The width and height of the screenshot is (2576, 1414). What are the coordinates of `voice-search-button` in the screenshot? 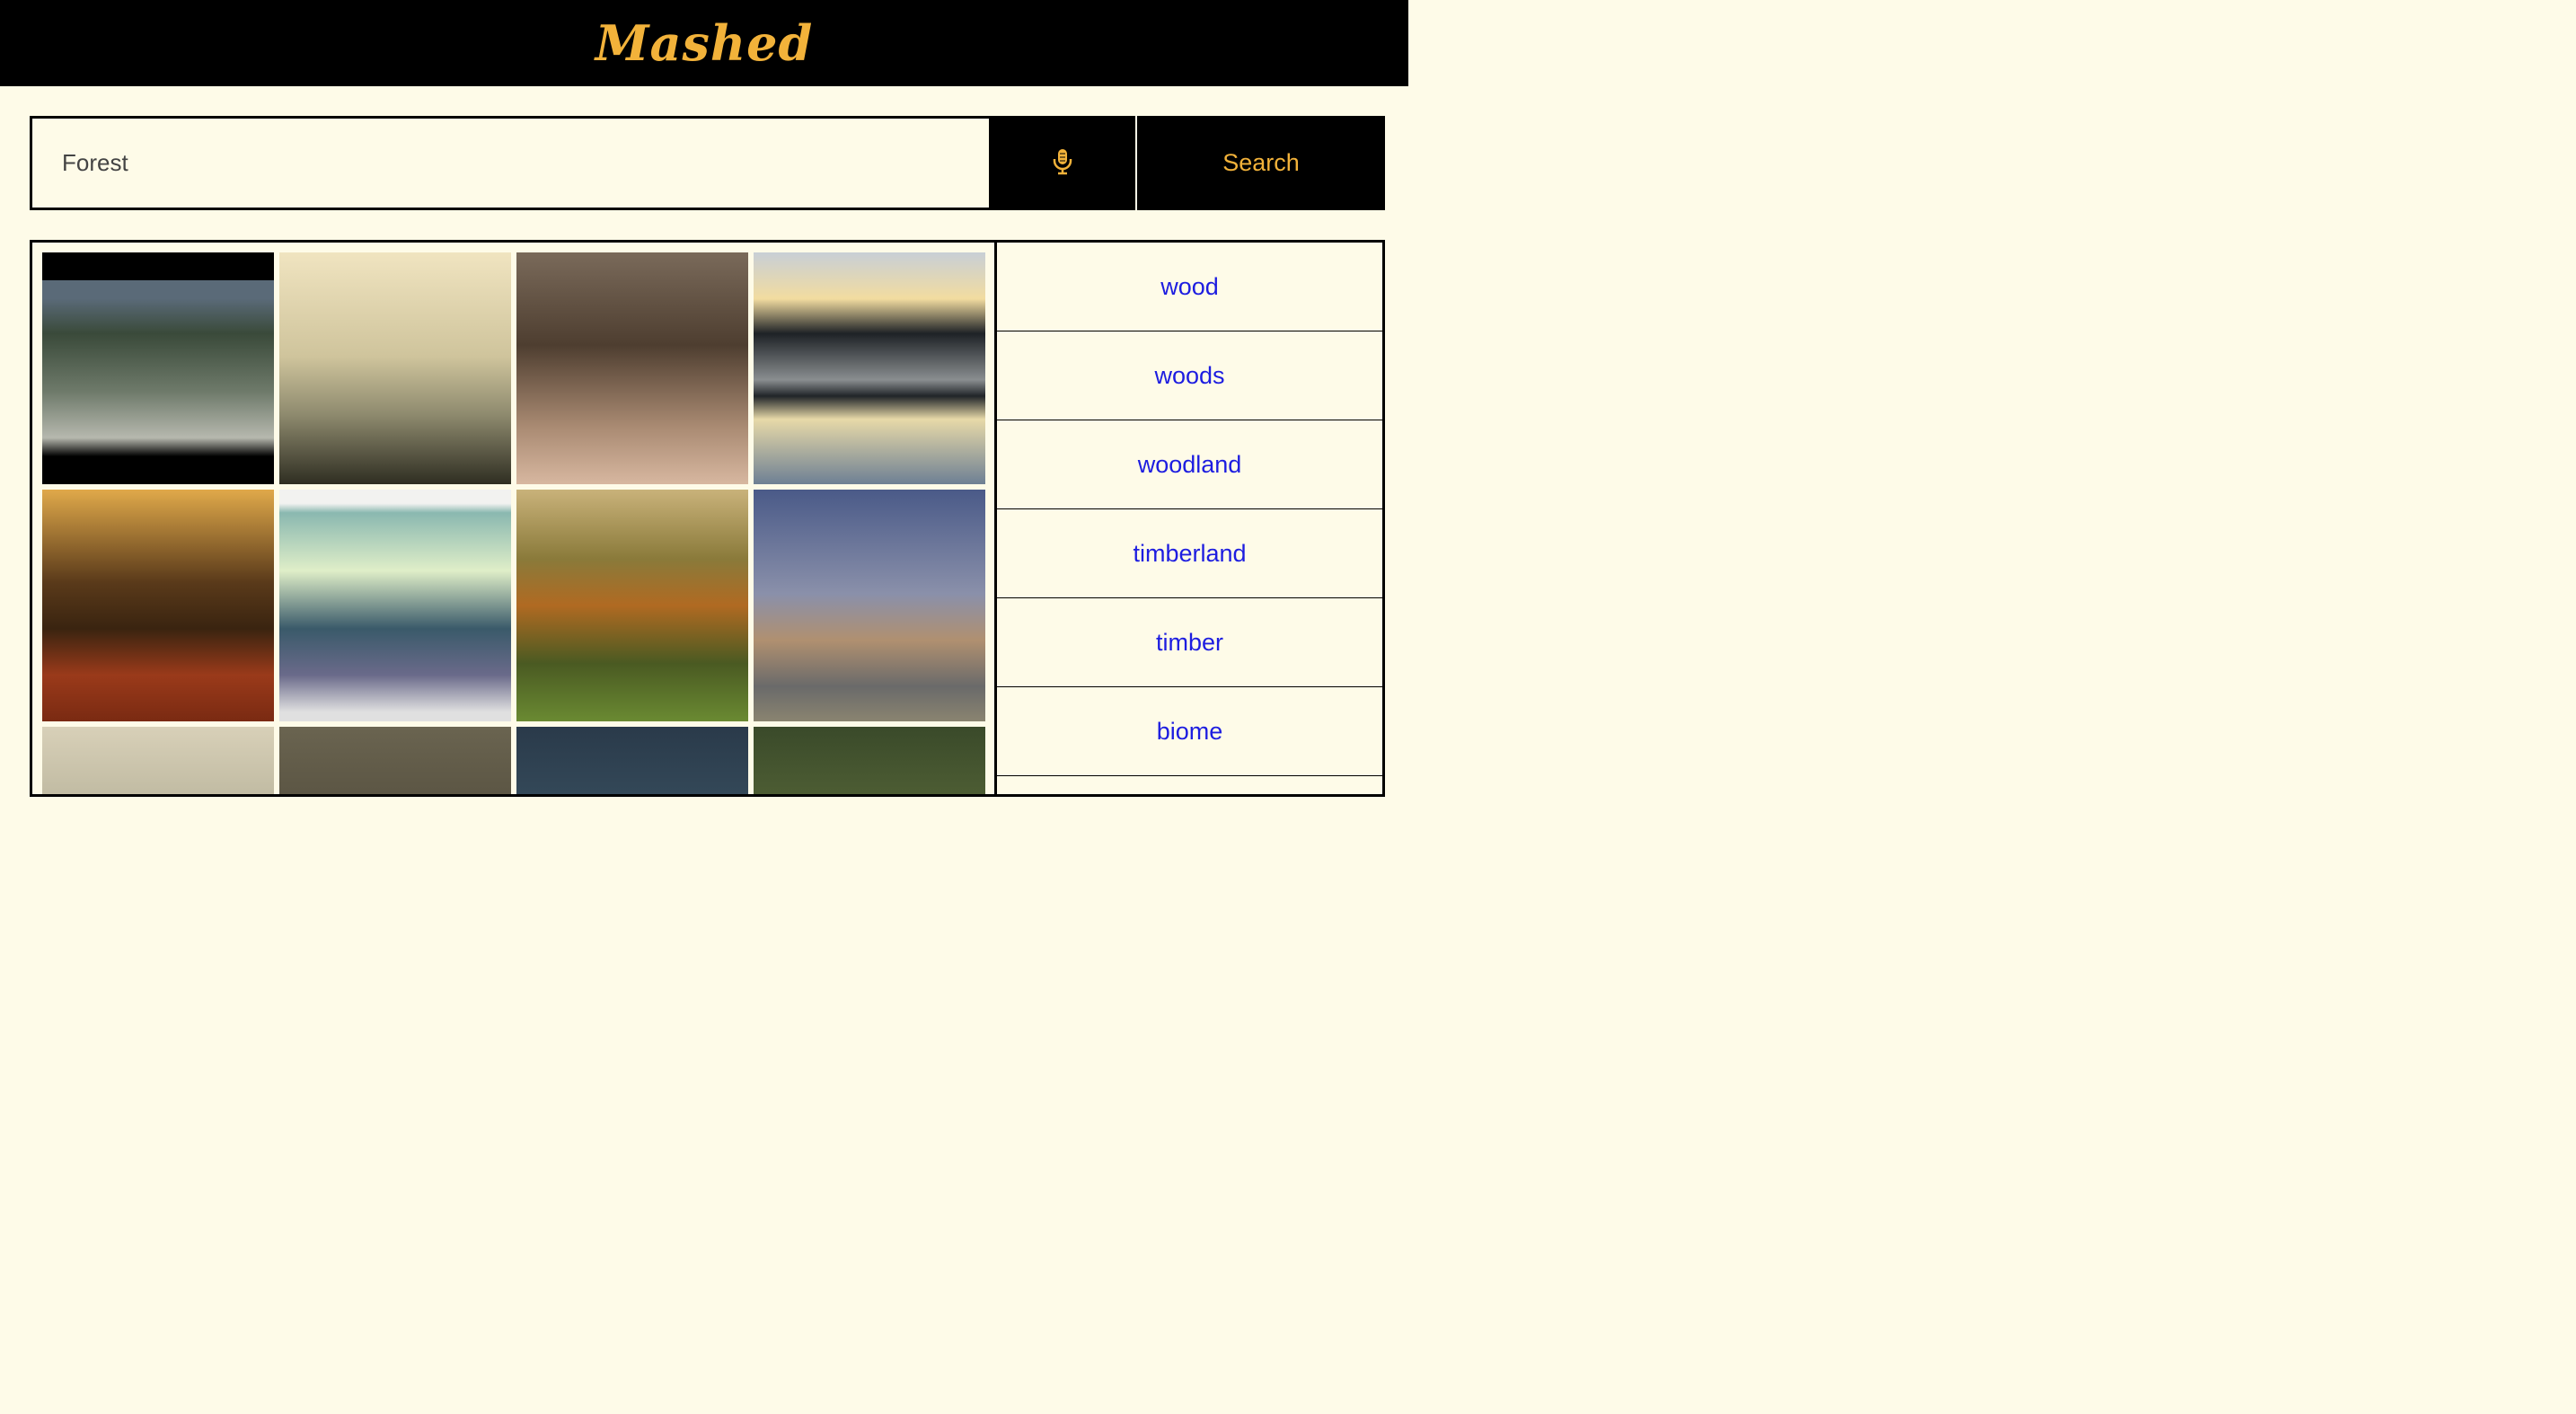 It's located at (1063, 163).